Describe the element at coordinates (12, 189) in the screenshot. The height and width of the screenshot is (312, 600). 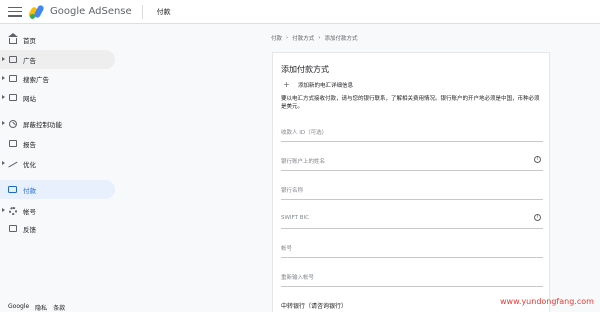
I see `payment-icon` at that location.